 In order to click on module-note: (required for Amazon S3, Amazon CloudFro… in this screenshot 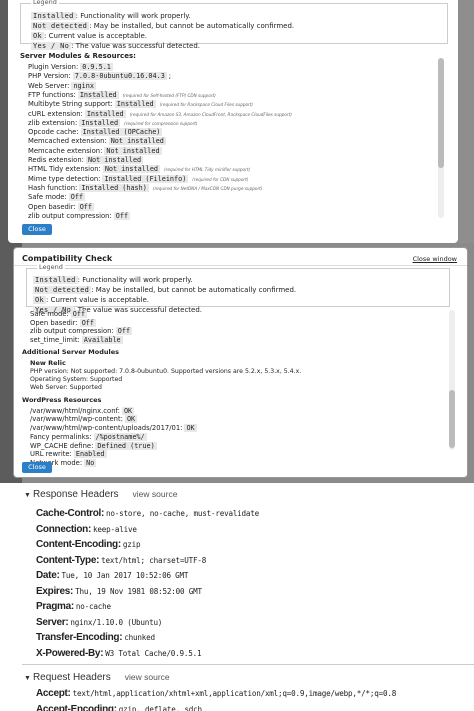, I will do `click(210, 114)`.